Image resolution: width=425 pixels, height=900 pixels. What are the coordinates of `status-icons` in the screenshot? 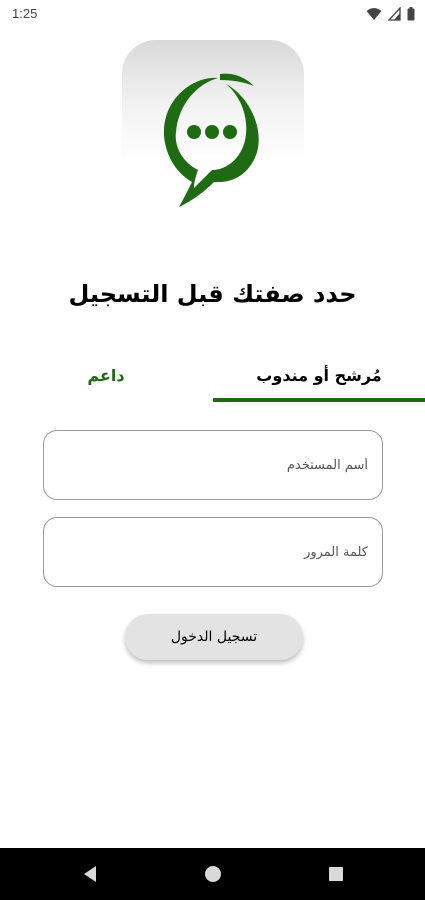 It's located at (390, 14).